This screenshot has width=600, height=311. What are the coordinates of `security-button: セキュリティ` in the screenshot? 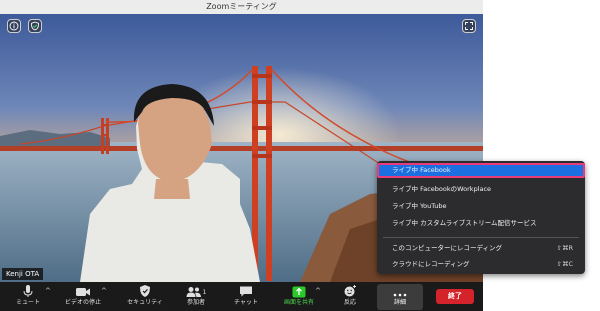 It's located at (145, 296).